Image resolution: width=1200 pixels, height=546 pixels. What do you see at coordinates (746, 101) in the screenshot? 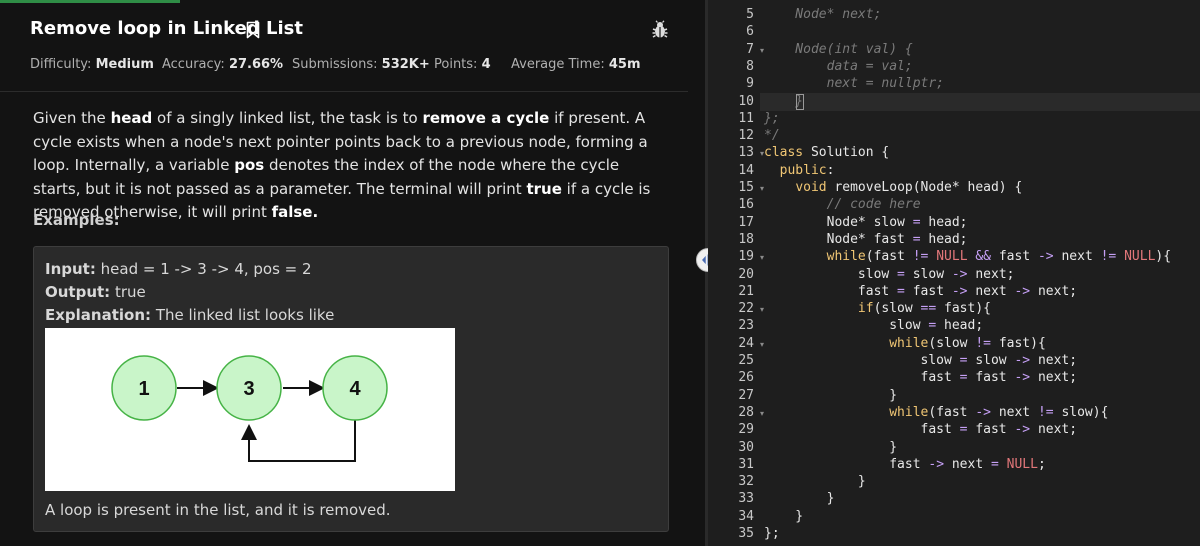
I see `line-number: 10` at bounding box center [746, 101].